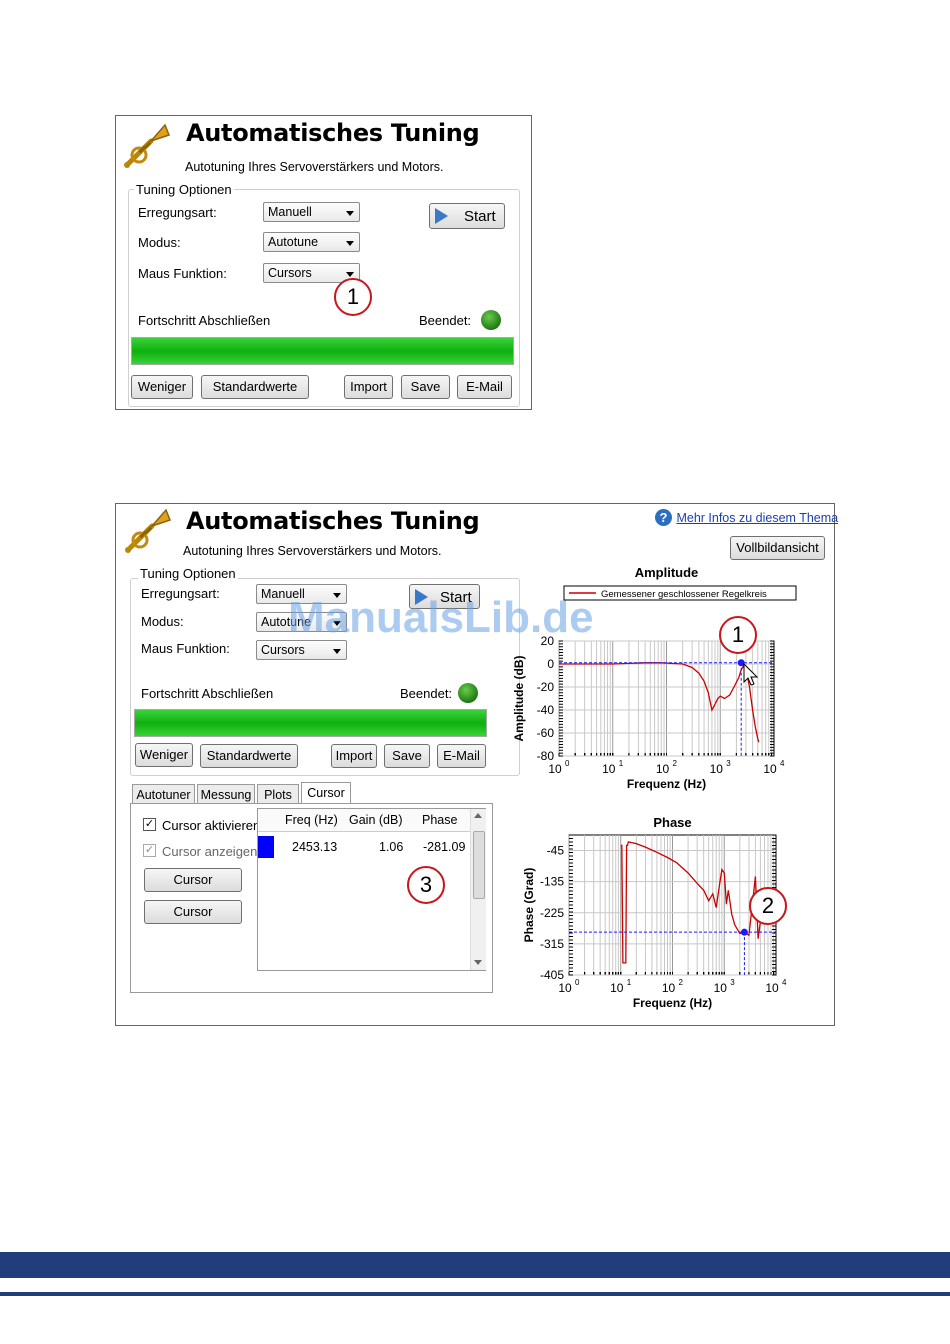 The height and width of the screenshot is (1344, 950). What do you see at coordinates (546, 733) in the screenshot?
I see `y-tick-label: -60` at bounding box center [546, 733].